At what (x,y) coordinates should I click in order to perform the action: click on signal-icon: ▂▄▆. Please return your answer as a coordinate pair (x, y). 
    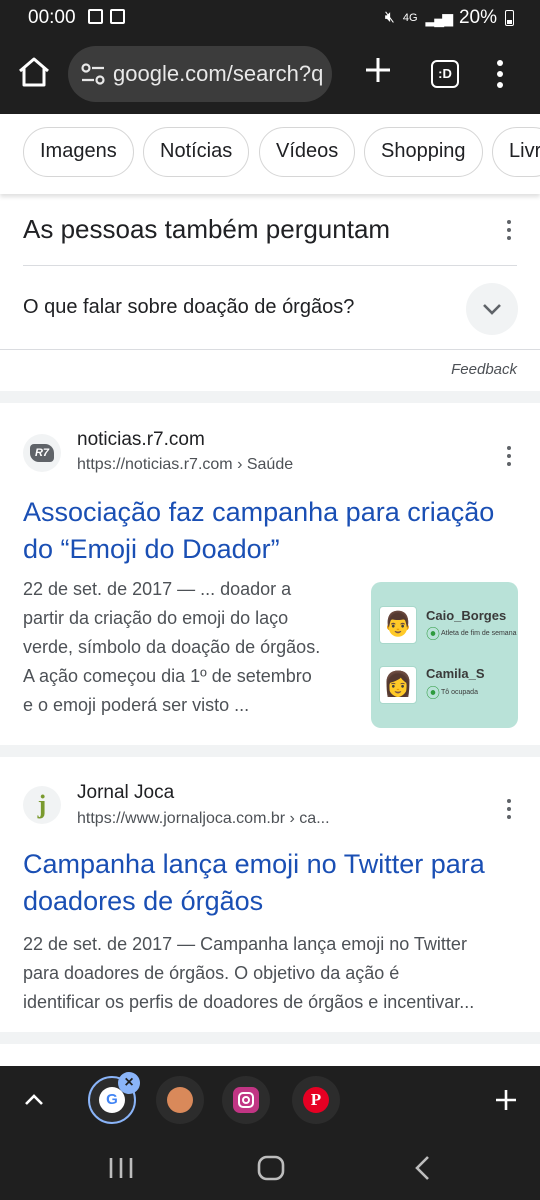
    Looking at the image, I should click on (439, 17).